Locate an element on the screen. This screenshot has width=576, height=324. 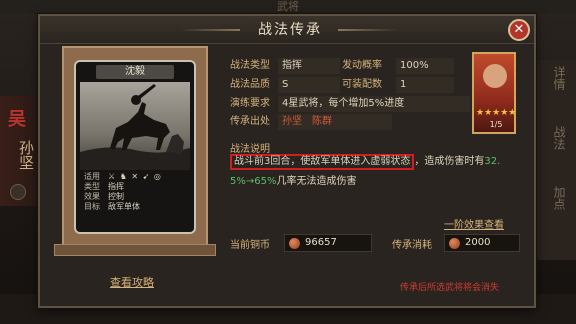
background-top-title: 武将 is located at coordinates (288, 6).